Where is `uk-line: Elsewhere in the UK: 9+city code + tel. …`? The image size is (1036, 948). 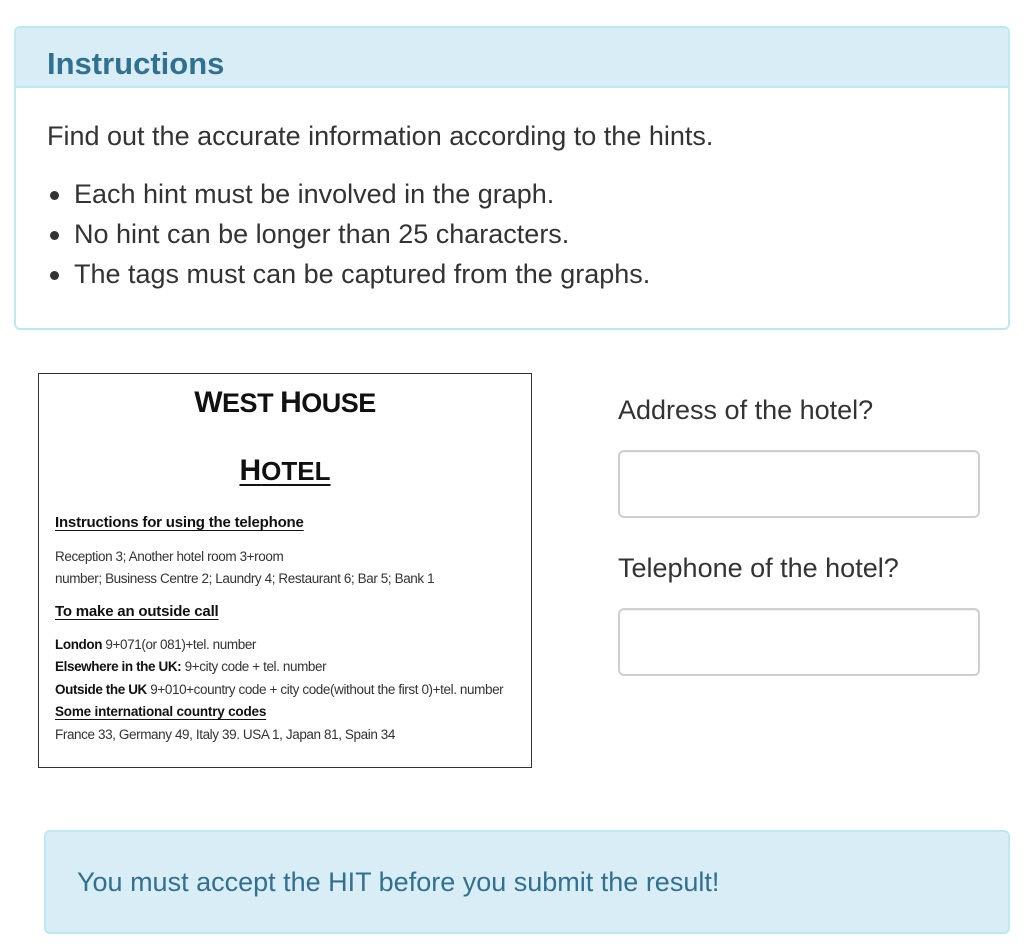
uk-line: Elsewhere in the UK: 9+city code + tel. … is located at coordinates (191, 666).